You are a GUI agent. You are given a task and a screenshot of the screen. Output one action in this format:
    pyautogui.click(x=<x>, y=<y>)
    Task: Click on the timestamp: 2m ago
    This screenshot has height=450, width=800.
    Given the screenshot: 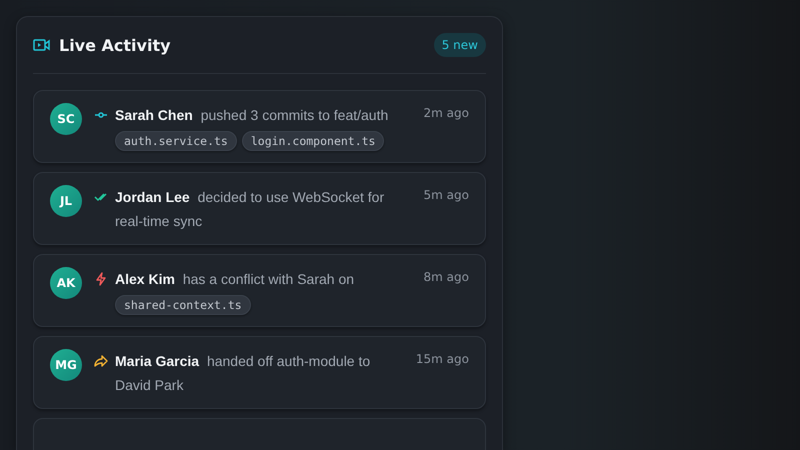 What is the action you would take?
    pyautogui.click(x=446, y=113)
    